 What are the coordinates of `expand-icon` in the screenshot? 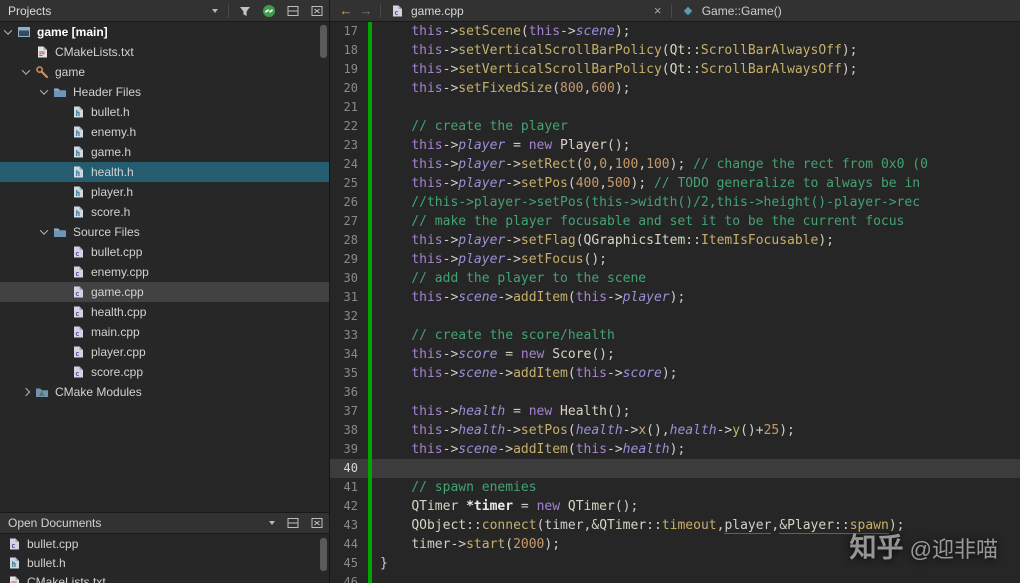 It's located at (26, 392).